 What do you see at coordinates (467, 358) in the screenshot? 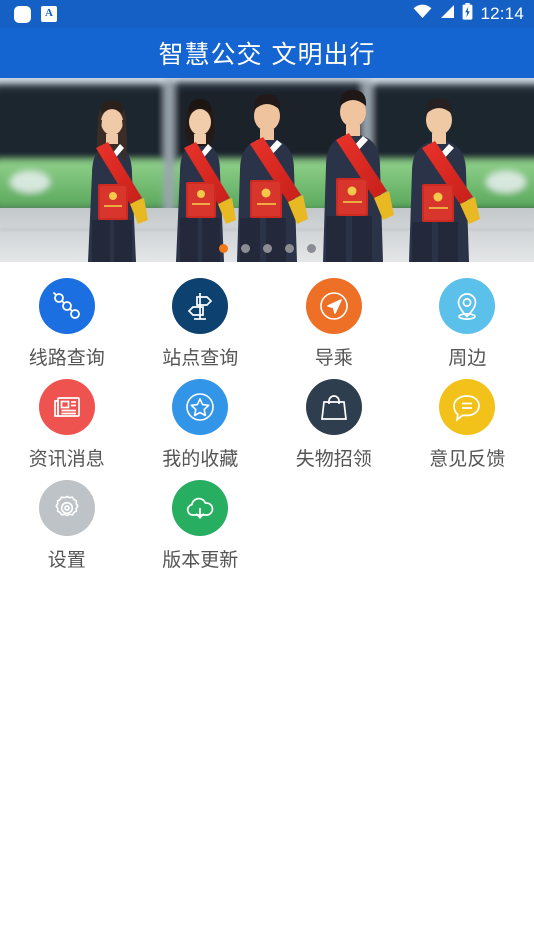
I see `grid-item-label: 周边` at bounding box center [467, 358].